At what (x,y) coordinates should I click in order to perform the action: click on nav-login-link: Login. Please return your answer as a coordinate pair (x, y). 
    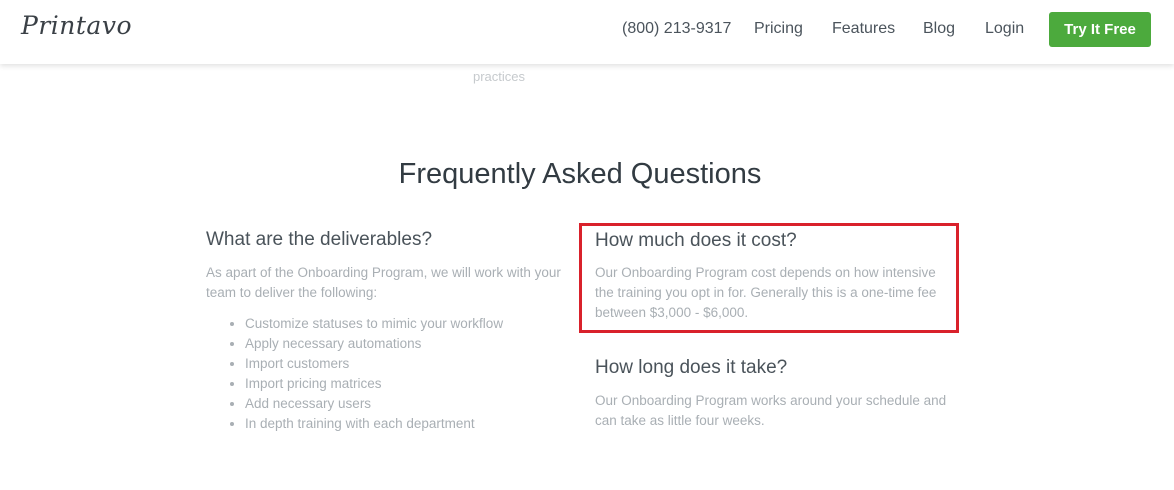
    Looking at the image, I should click on (1004, 29).